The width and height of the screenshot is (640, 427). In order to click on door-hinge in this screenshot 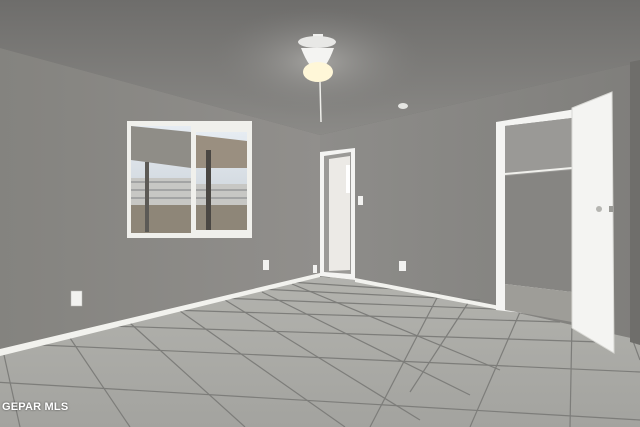, I will do `click(611, 209)`.